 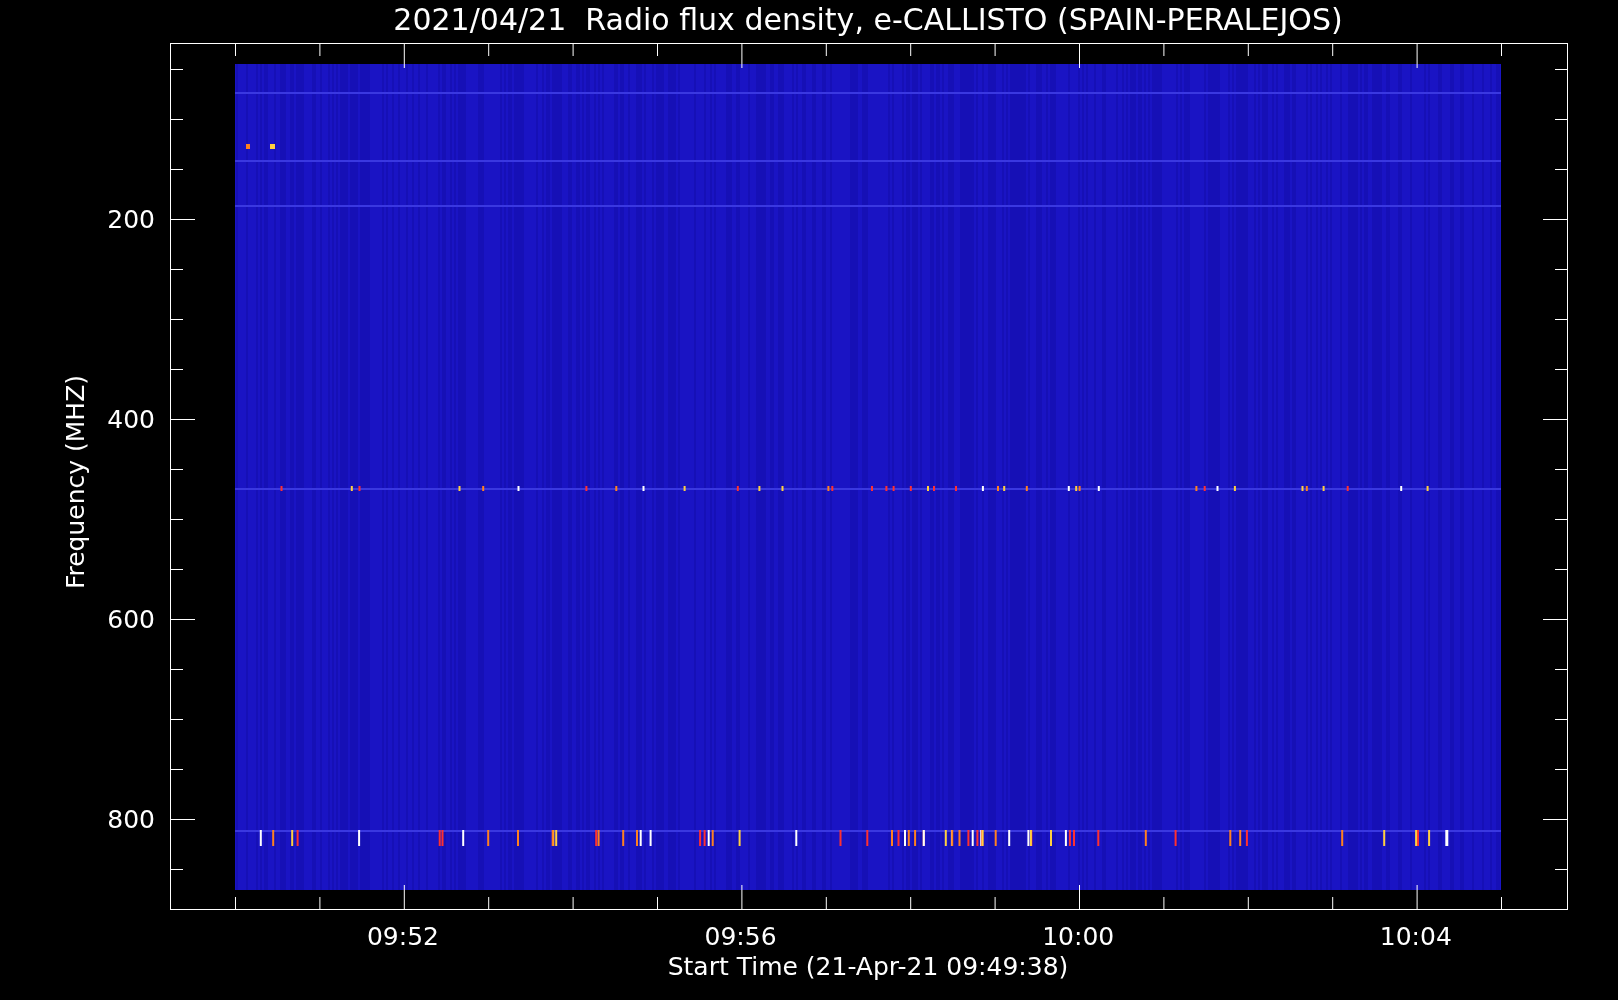 I want to click on chart-title: 2021/04/21 Radio flux density, e-CALLISTO (SPAIN-PERALEJOS), so click(x=868, y=19).